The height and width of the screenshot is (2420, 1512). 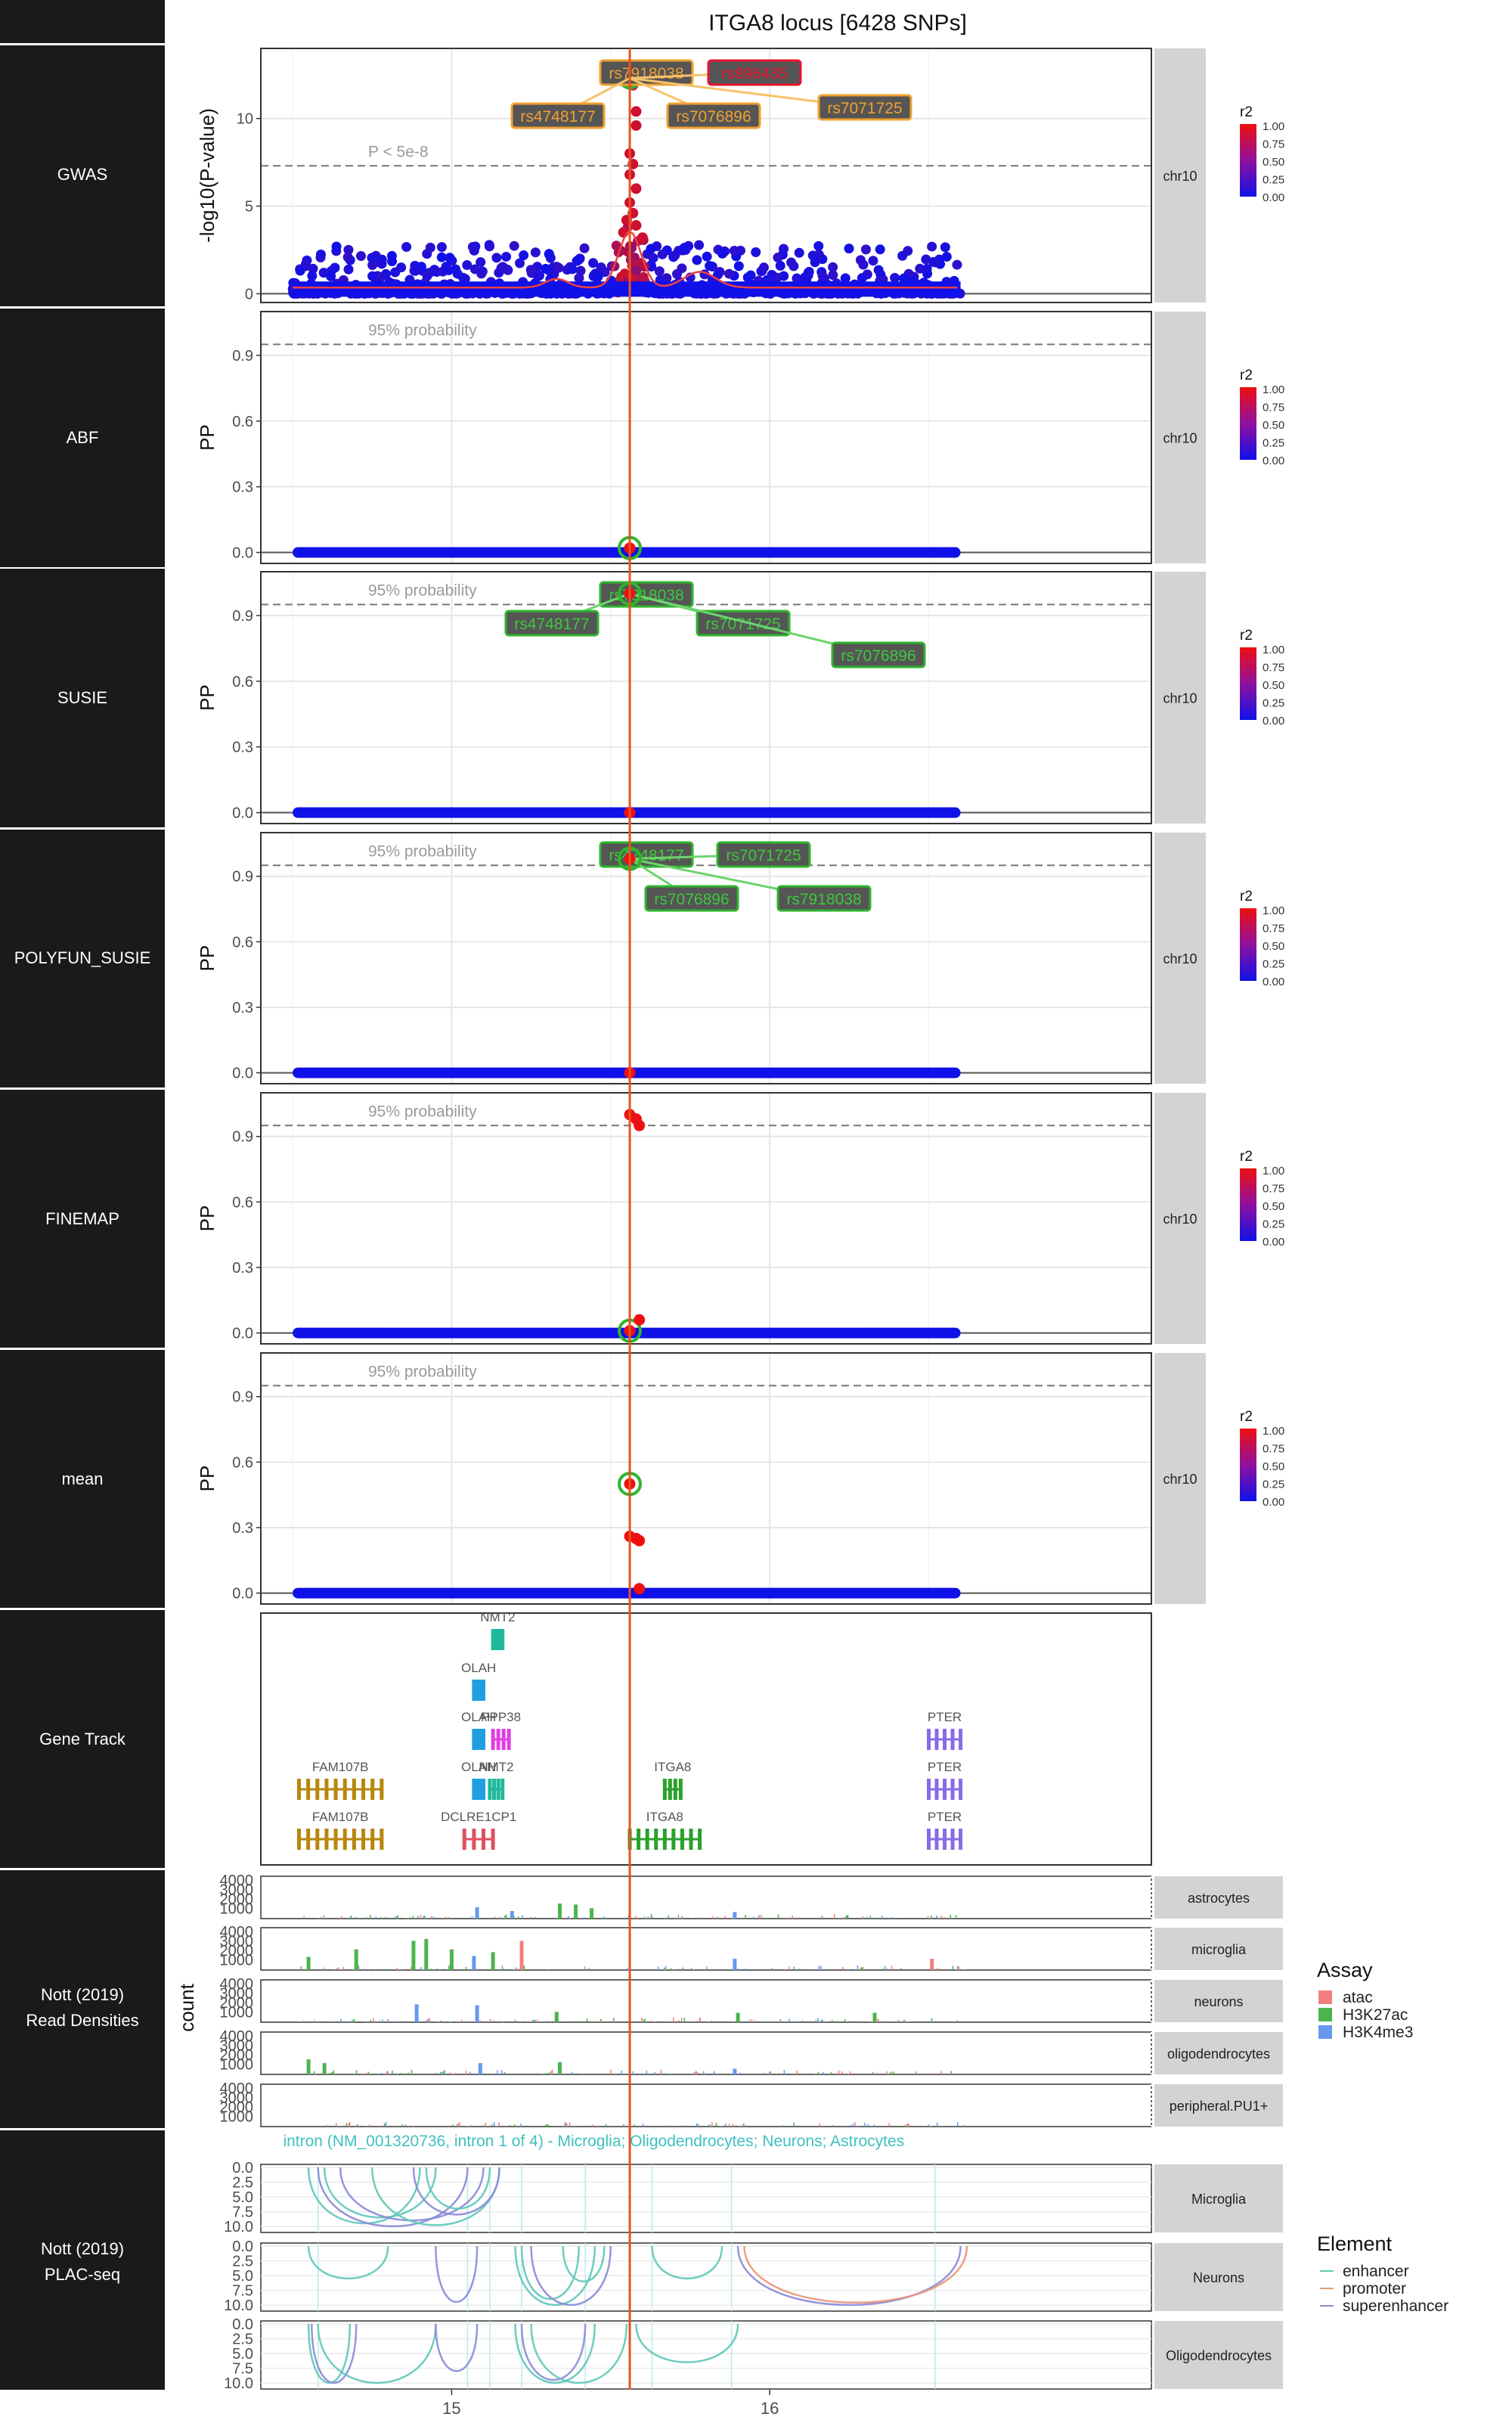 I want to click on row-label: Nott (2019), so click(x=82, y=2248).